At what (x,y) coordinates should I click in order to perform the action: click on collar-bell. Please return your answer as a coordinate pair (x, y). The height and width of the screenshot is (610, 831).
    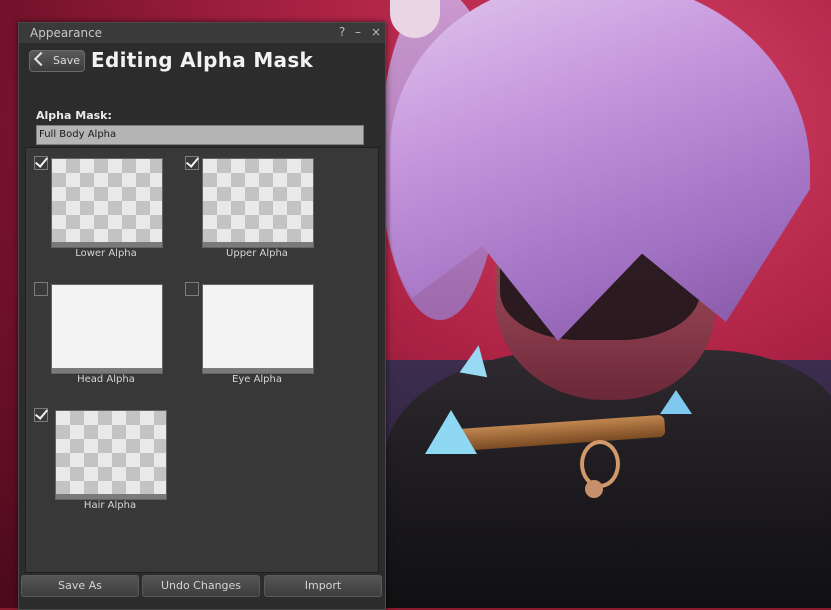
    Looking at the image, I should click on (594, 489).